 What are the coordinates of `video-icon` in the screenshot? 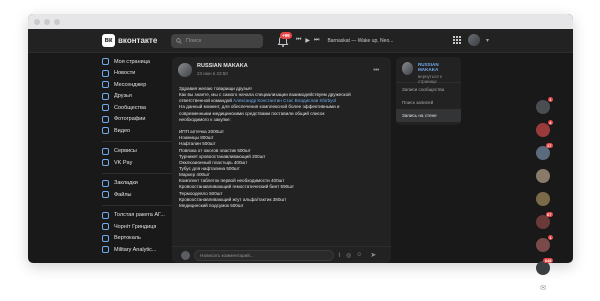 It's located at (105, 131).